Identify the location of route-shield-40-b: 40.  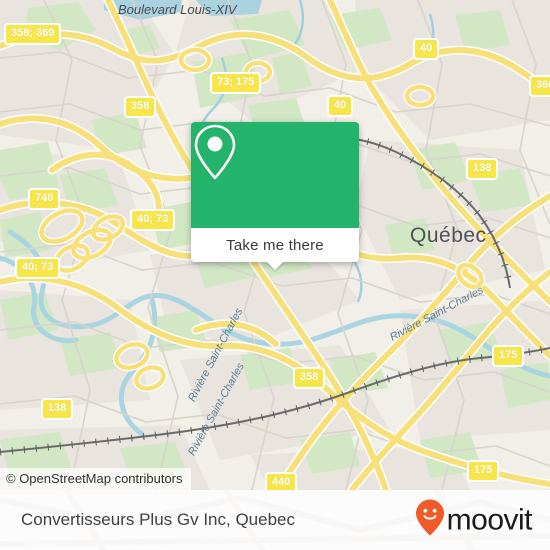
(340, 106).